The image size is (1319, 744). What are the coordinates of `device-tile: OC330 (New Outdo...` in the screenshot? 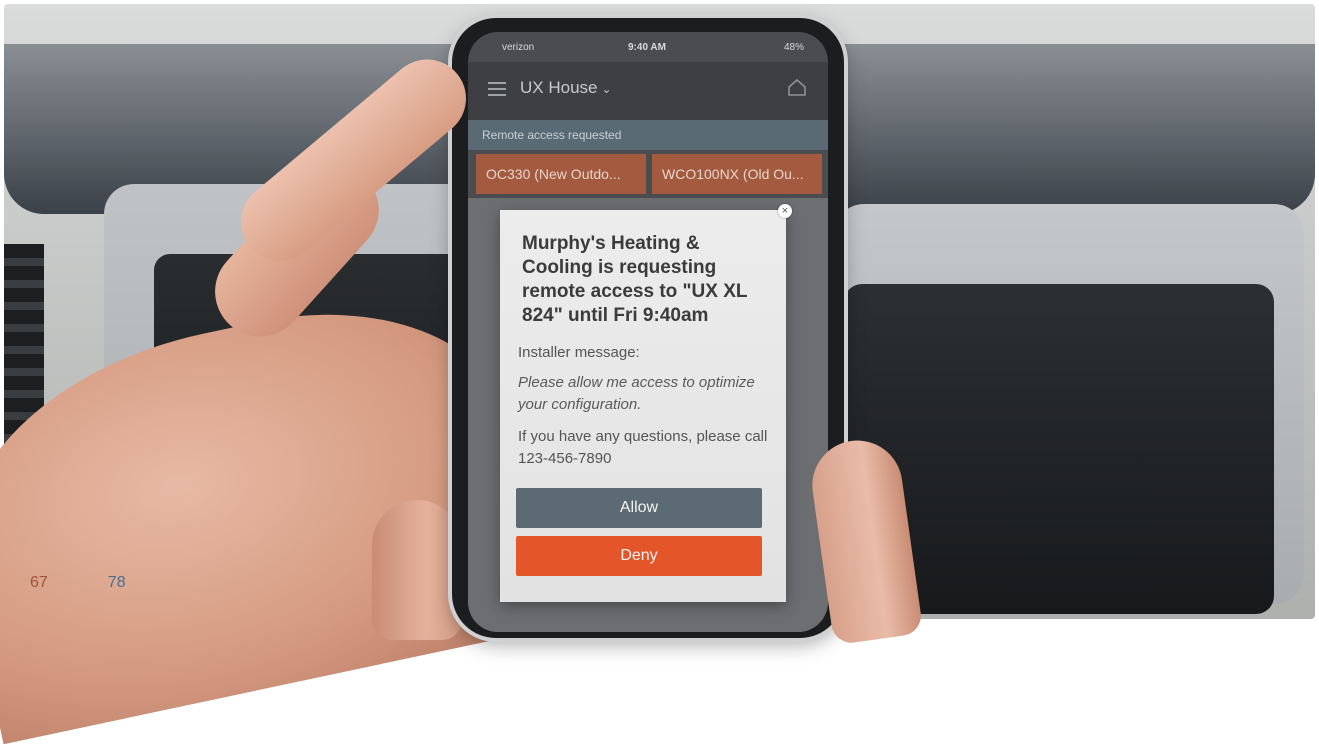 It's located at (561, 174).